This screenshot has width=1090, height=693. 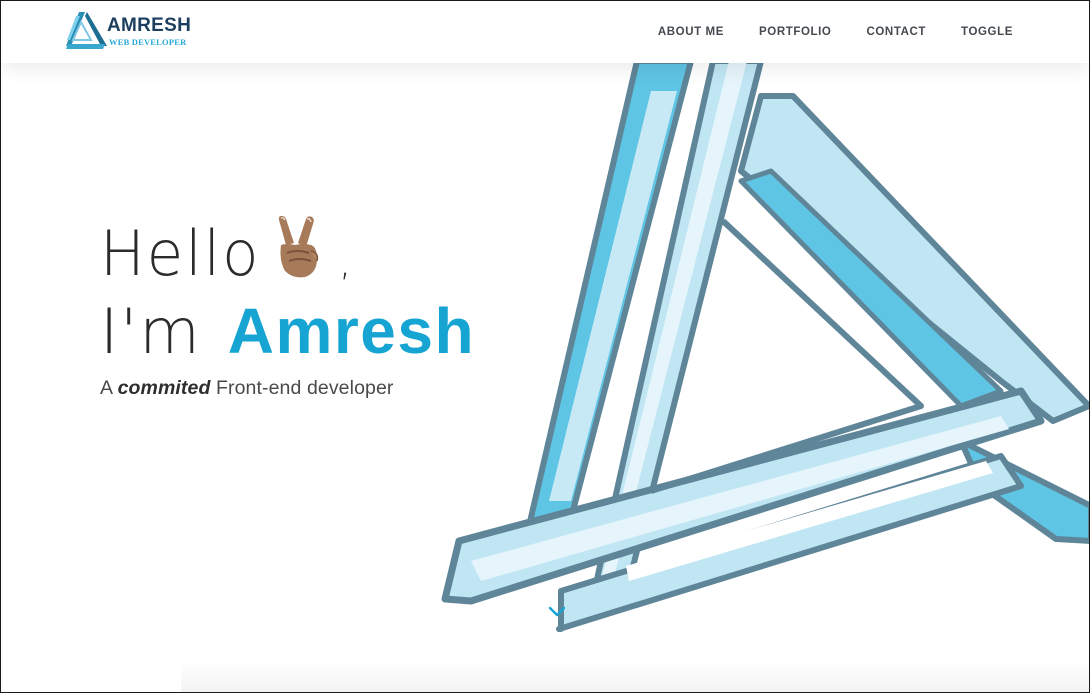 What do you see at coordinates (164, 388) in the screenshot?
I see `tagline-emphasis: commited` at bounding box center [164, 388].